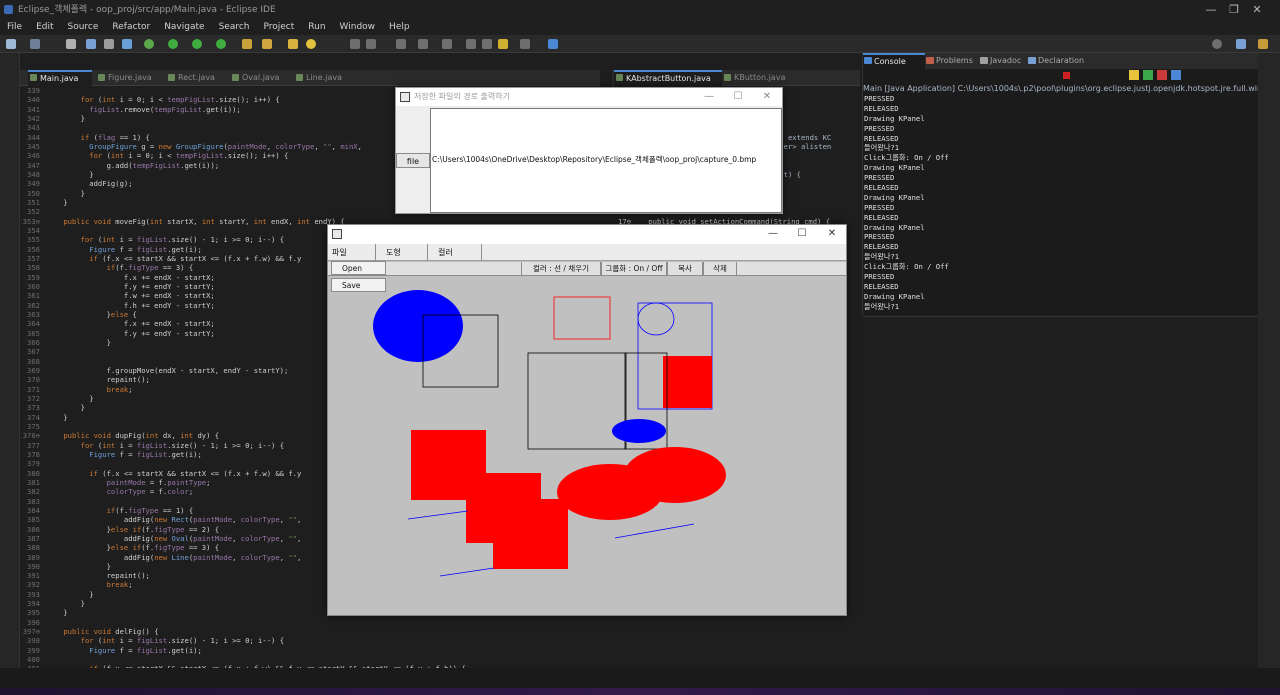  I want to click on tab-kabstractbutton-java: KAbstractButton.java, so click(668, 78).